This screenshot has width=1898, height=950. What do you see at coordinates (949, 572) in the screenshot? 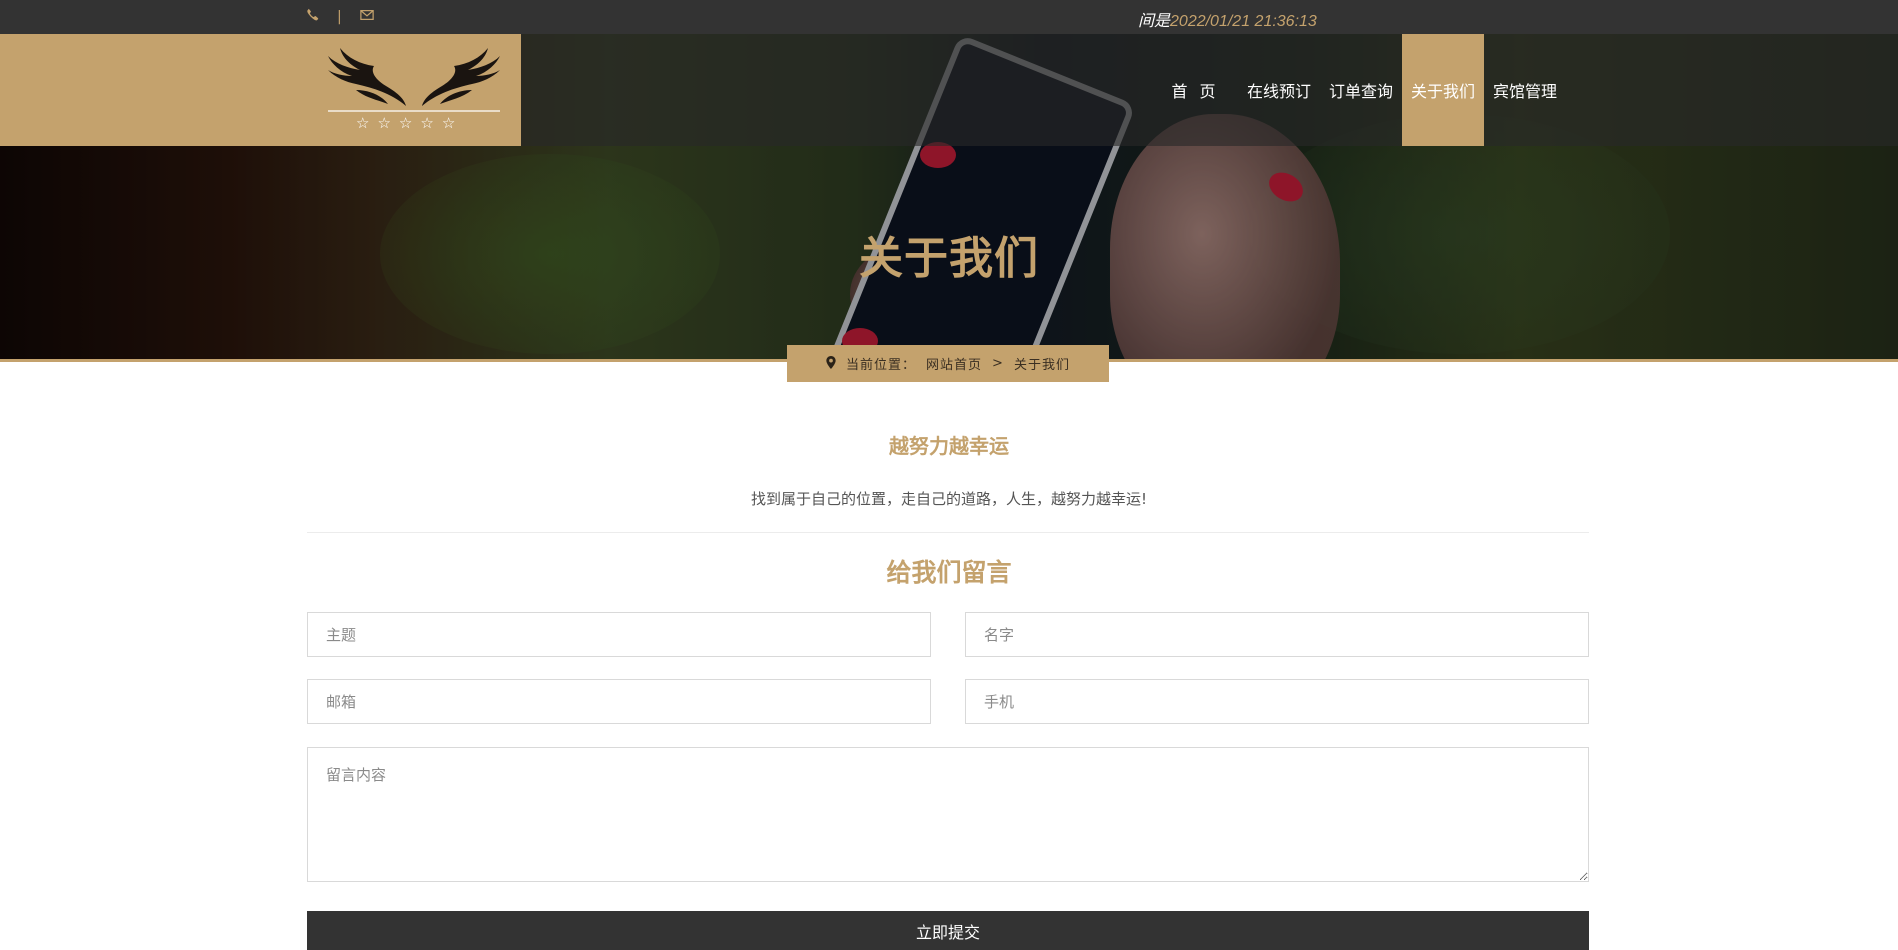
I see `message-form-heading: 给我们留言` at bounding box center [949, 572].